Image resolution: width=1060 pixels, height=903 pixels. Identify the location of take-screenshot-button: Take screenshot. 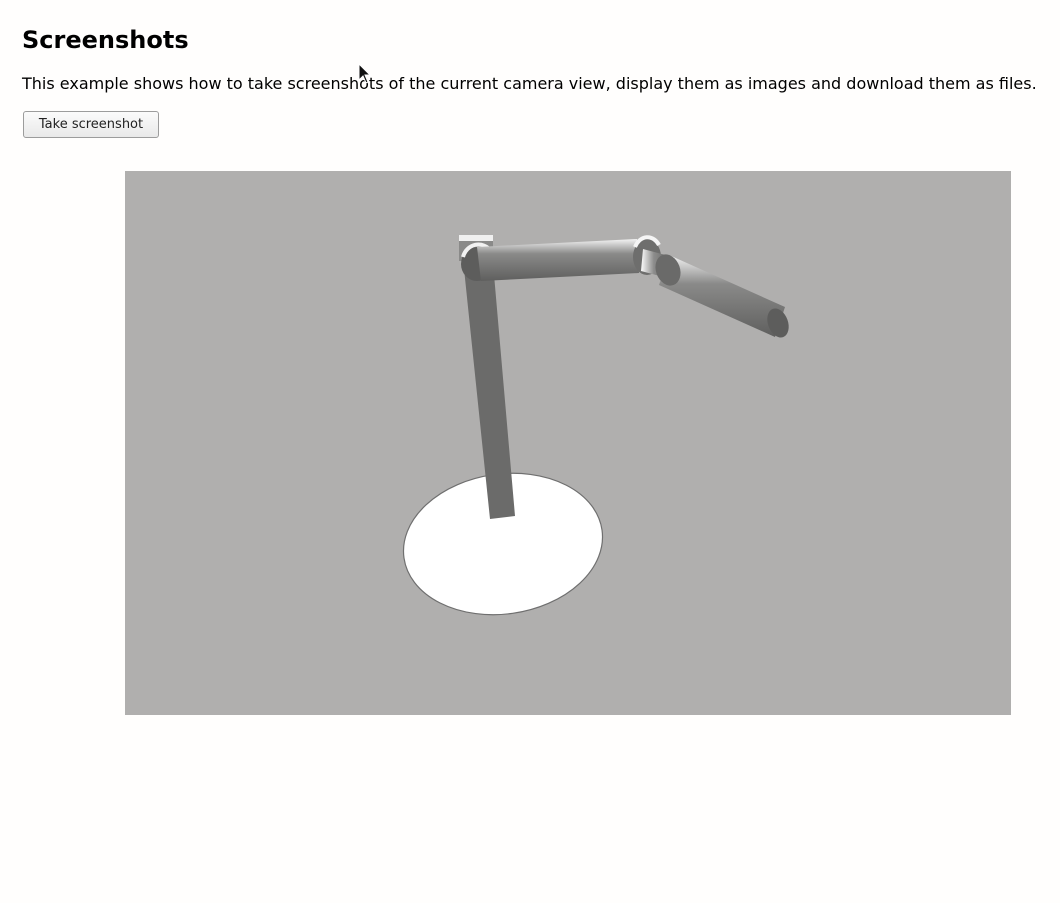
(91, 124).